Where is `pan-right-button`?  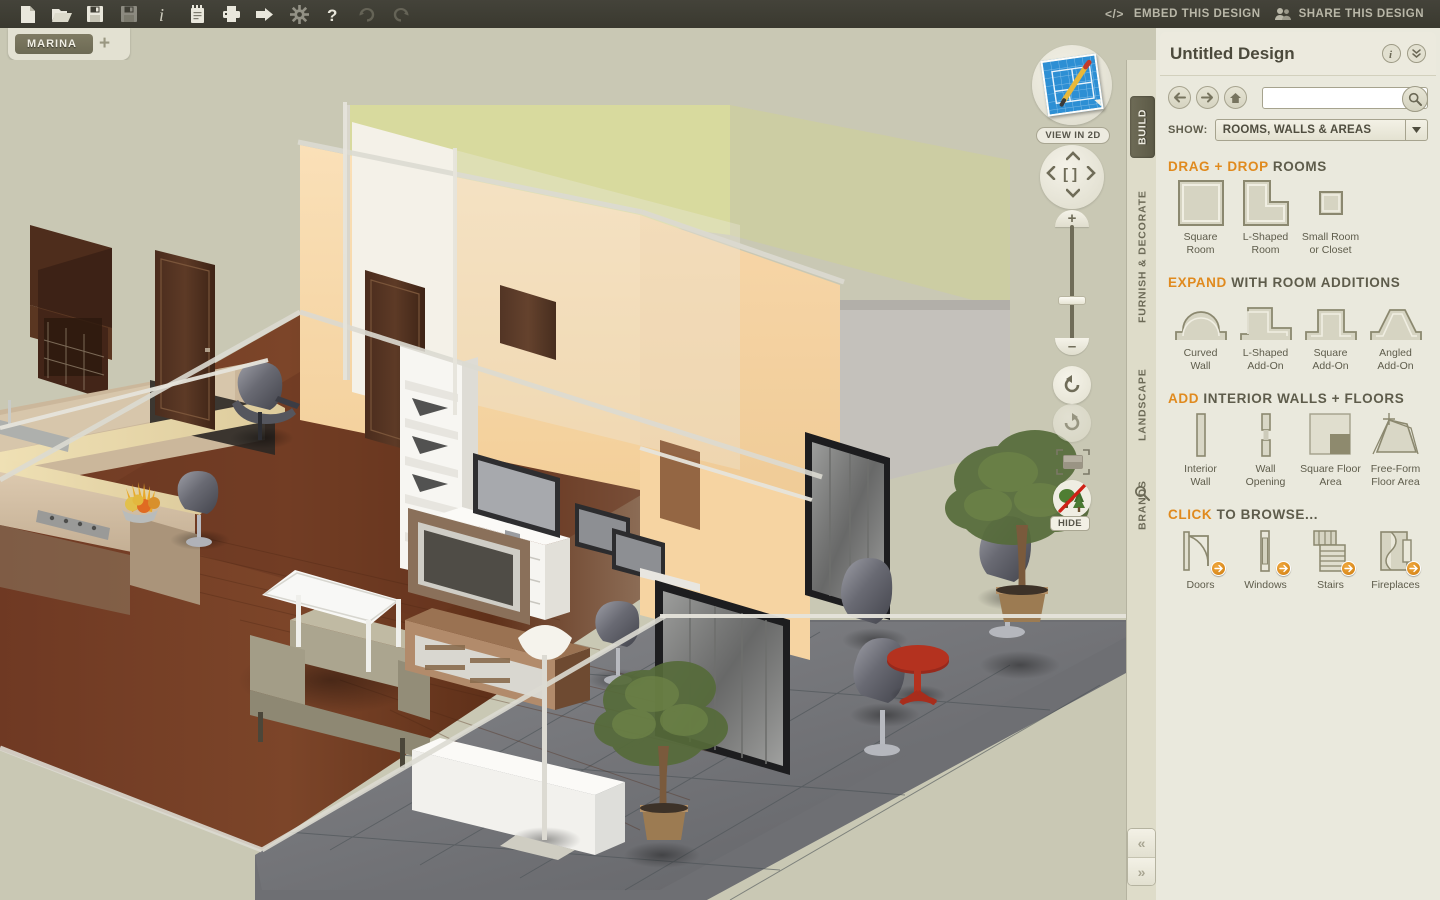 pan-right-button is located at coordinates (1091, 174).